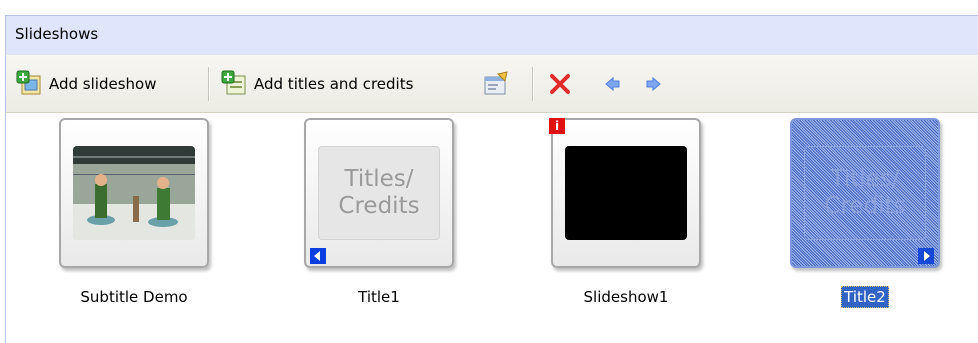  I want to click on move-left-icon, so click(612, 84).